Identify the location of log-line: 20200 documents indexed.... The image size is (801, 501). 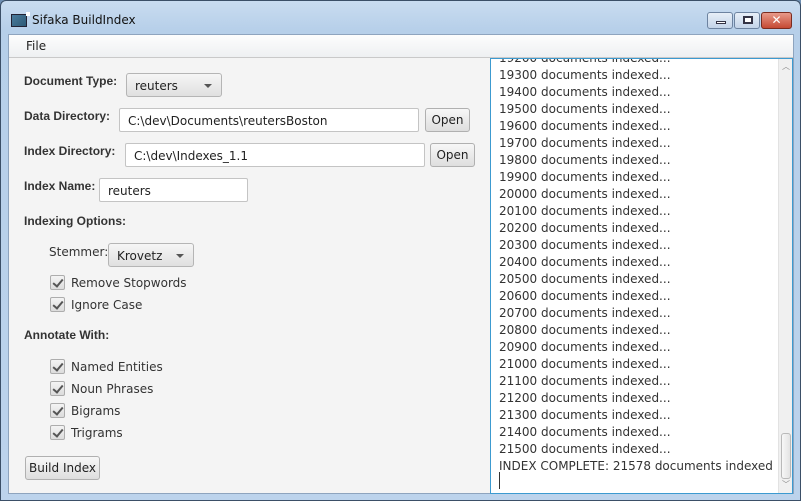
(585, 228).